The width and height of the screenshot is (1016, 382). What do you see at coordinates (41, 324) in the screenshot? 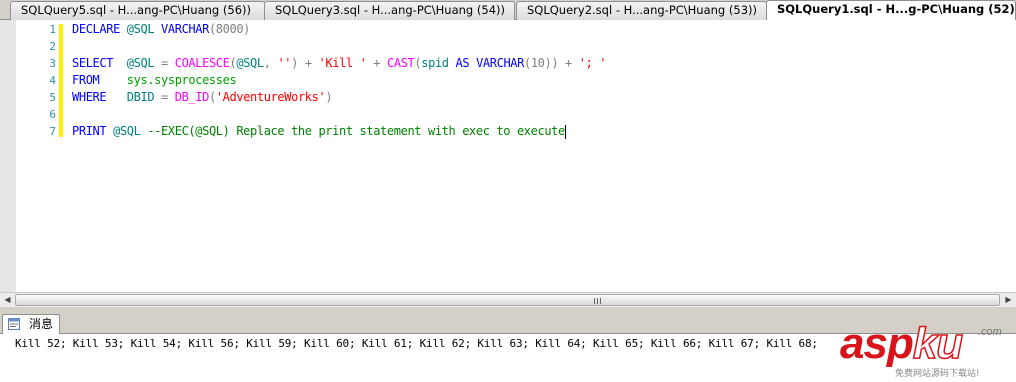
I see `tab-messages-label: 消息` at bounding box center [41, 324].